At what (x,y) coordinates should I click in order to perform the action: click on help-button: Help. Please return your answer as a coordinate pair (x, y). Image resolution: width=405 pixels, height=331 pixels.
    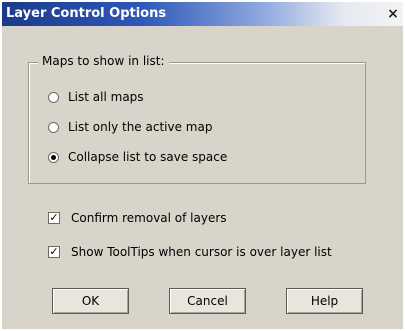
    Looking at the image, I should click on (324, 301).